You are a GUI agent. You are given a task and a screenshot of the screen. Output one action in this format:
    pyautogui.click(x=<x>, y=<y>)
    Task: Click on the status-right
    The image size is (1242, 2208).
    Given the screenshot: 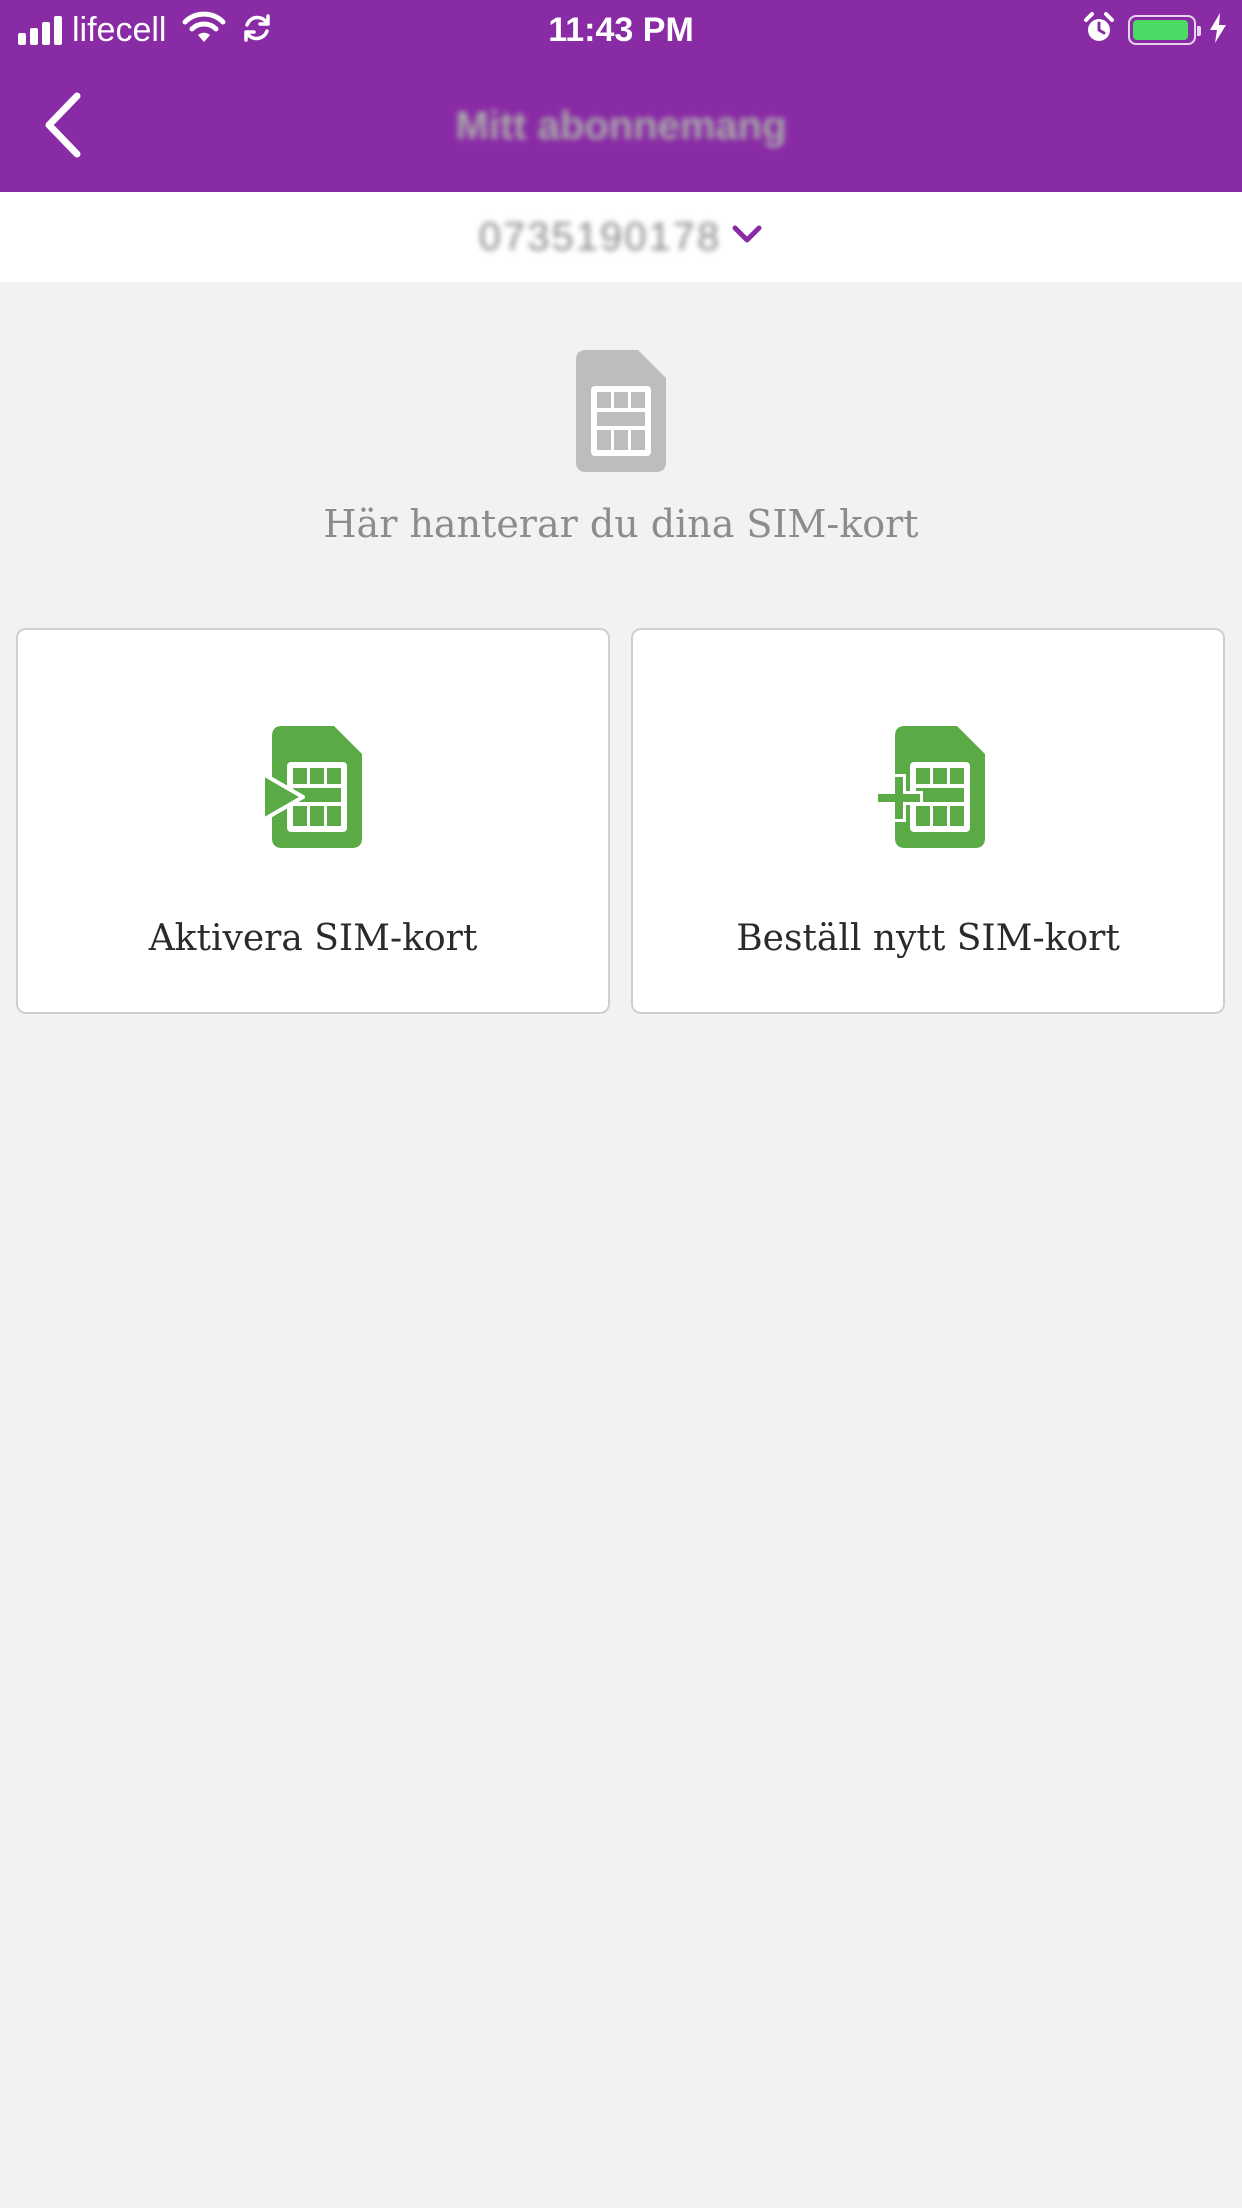 What is the action you would take?
    pyautogui.click(x=1155, y=30)
    